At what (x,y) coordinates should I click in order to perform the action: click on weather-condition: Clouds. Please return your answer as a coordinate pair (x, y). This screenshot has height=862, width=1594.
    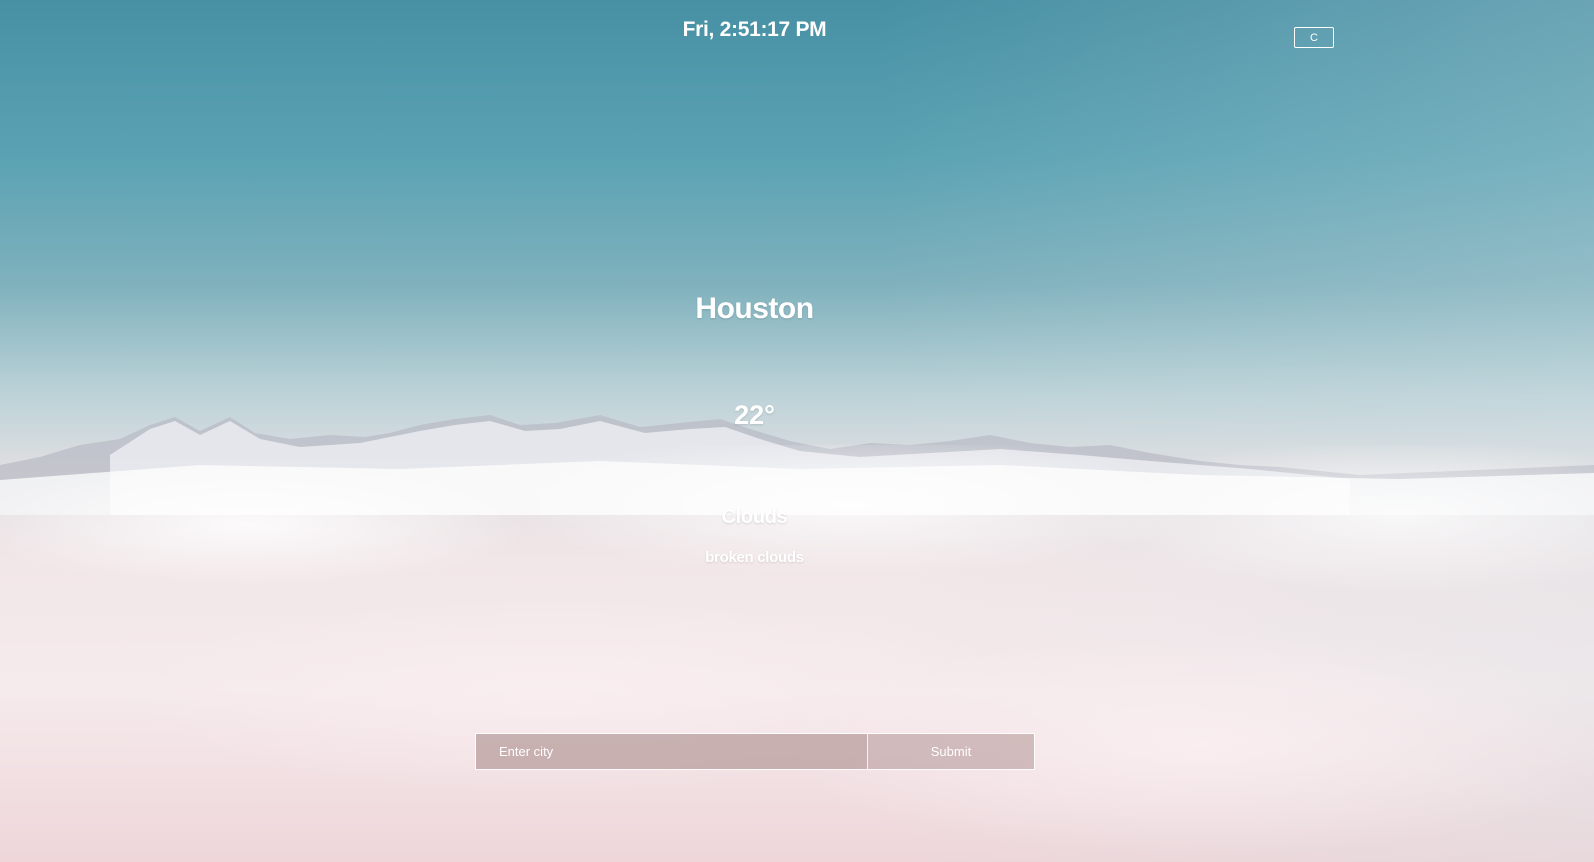
    Looking at the image, I should click on (754, 517).